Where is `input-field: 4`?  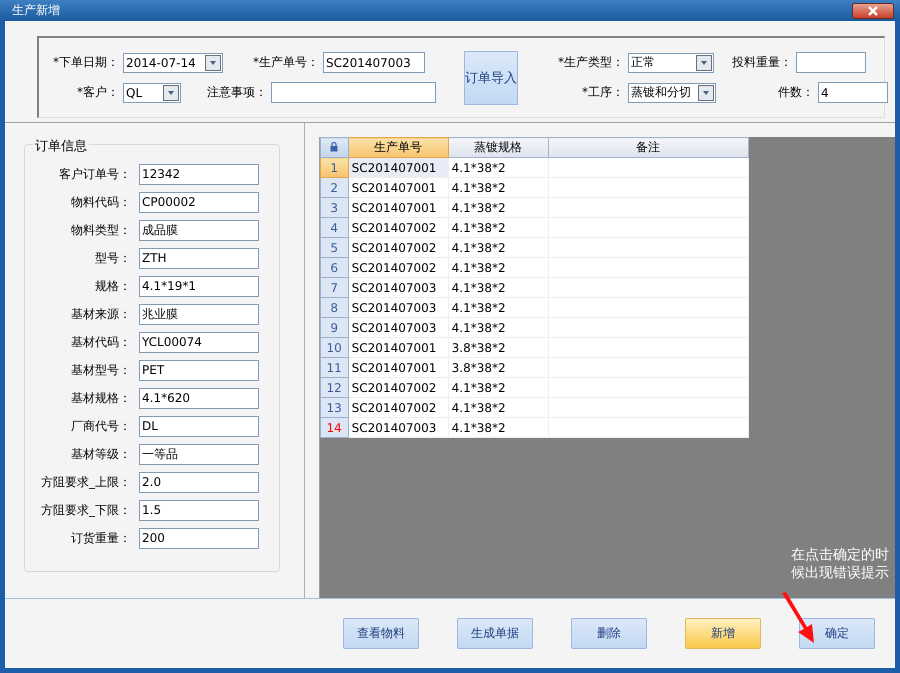 input-field: 4 is located at coordinates (853, 92).